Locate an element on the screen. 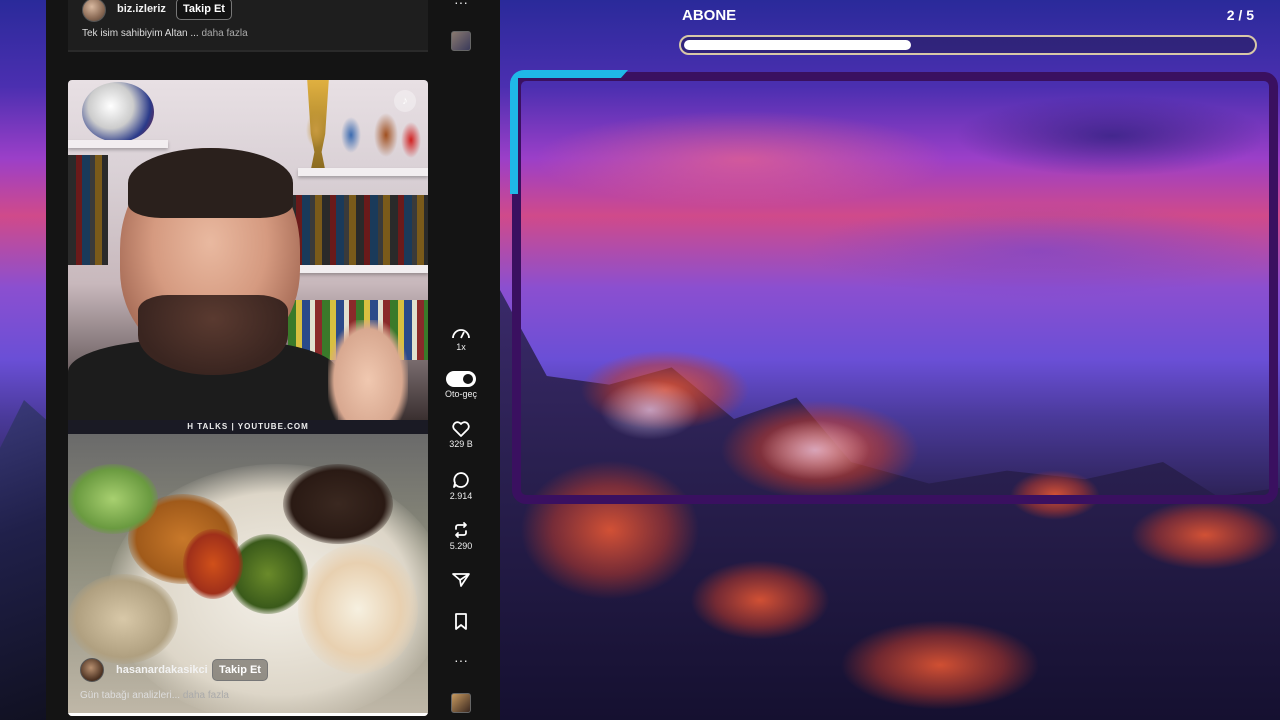 This screenshot has width=1280, height=720. beans is located at coordinates (213, 564).